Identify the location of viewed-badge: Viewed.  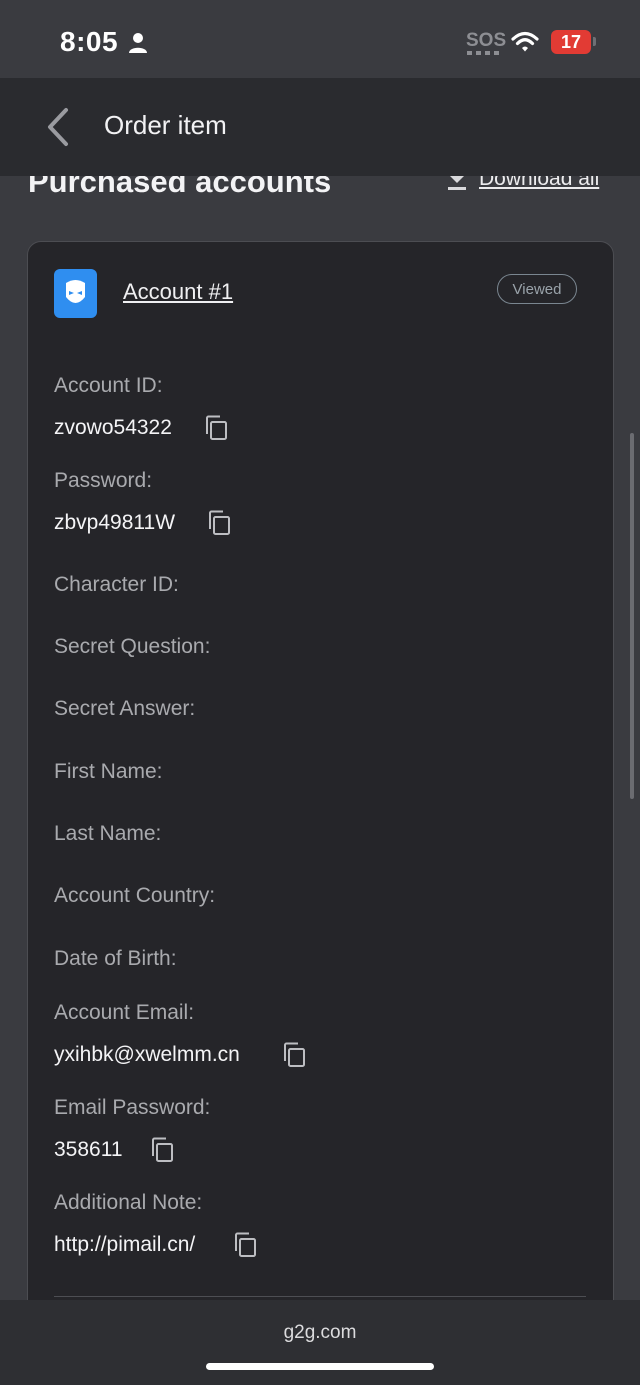
(537, 289).